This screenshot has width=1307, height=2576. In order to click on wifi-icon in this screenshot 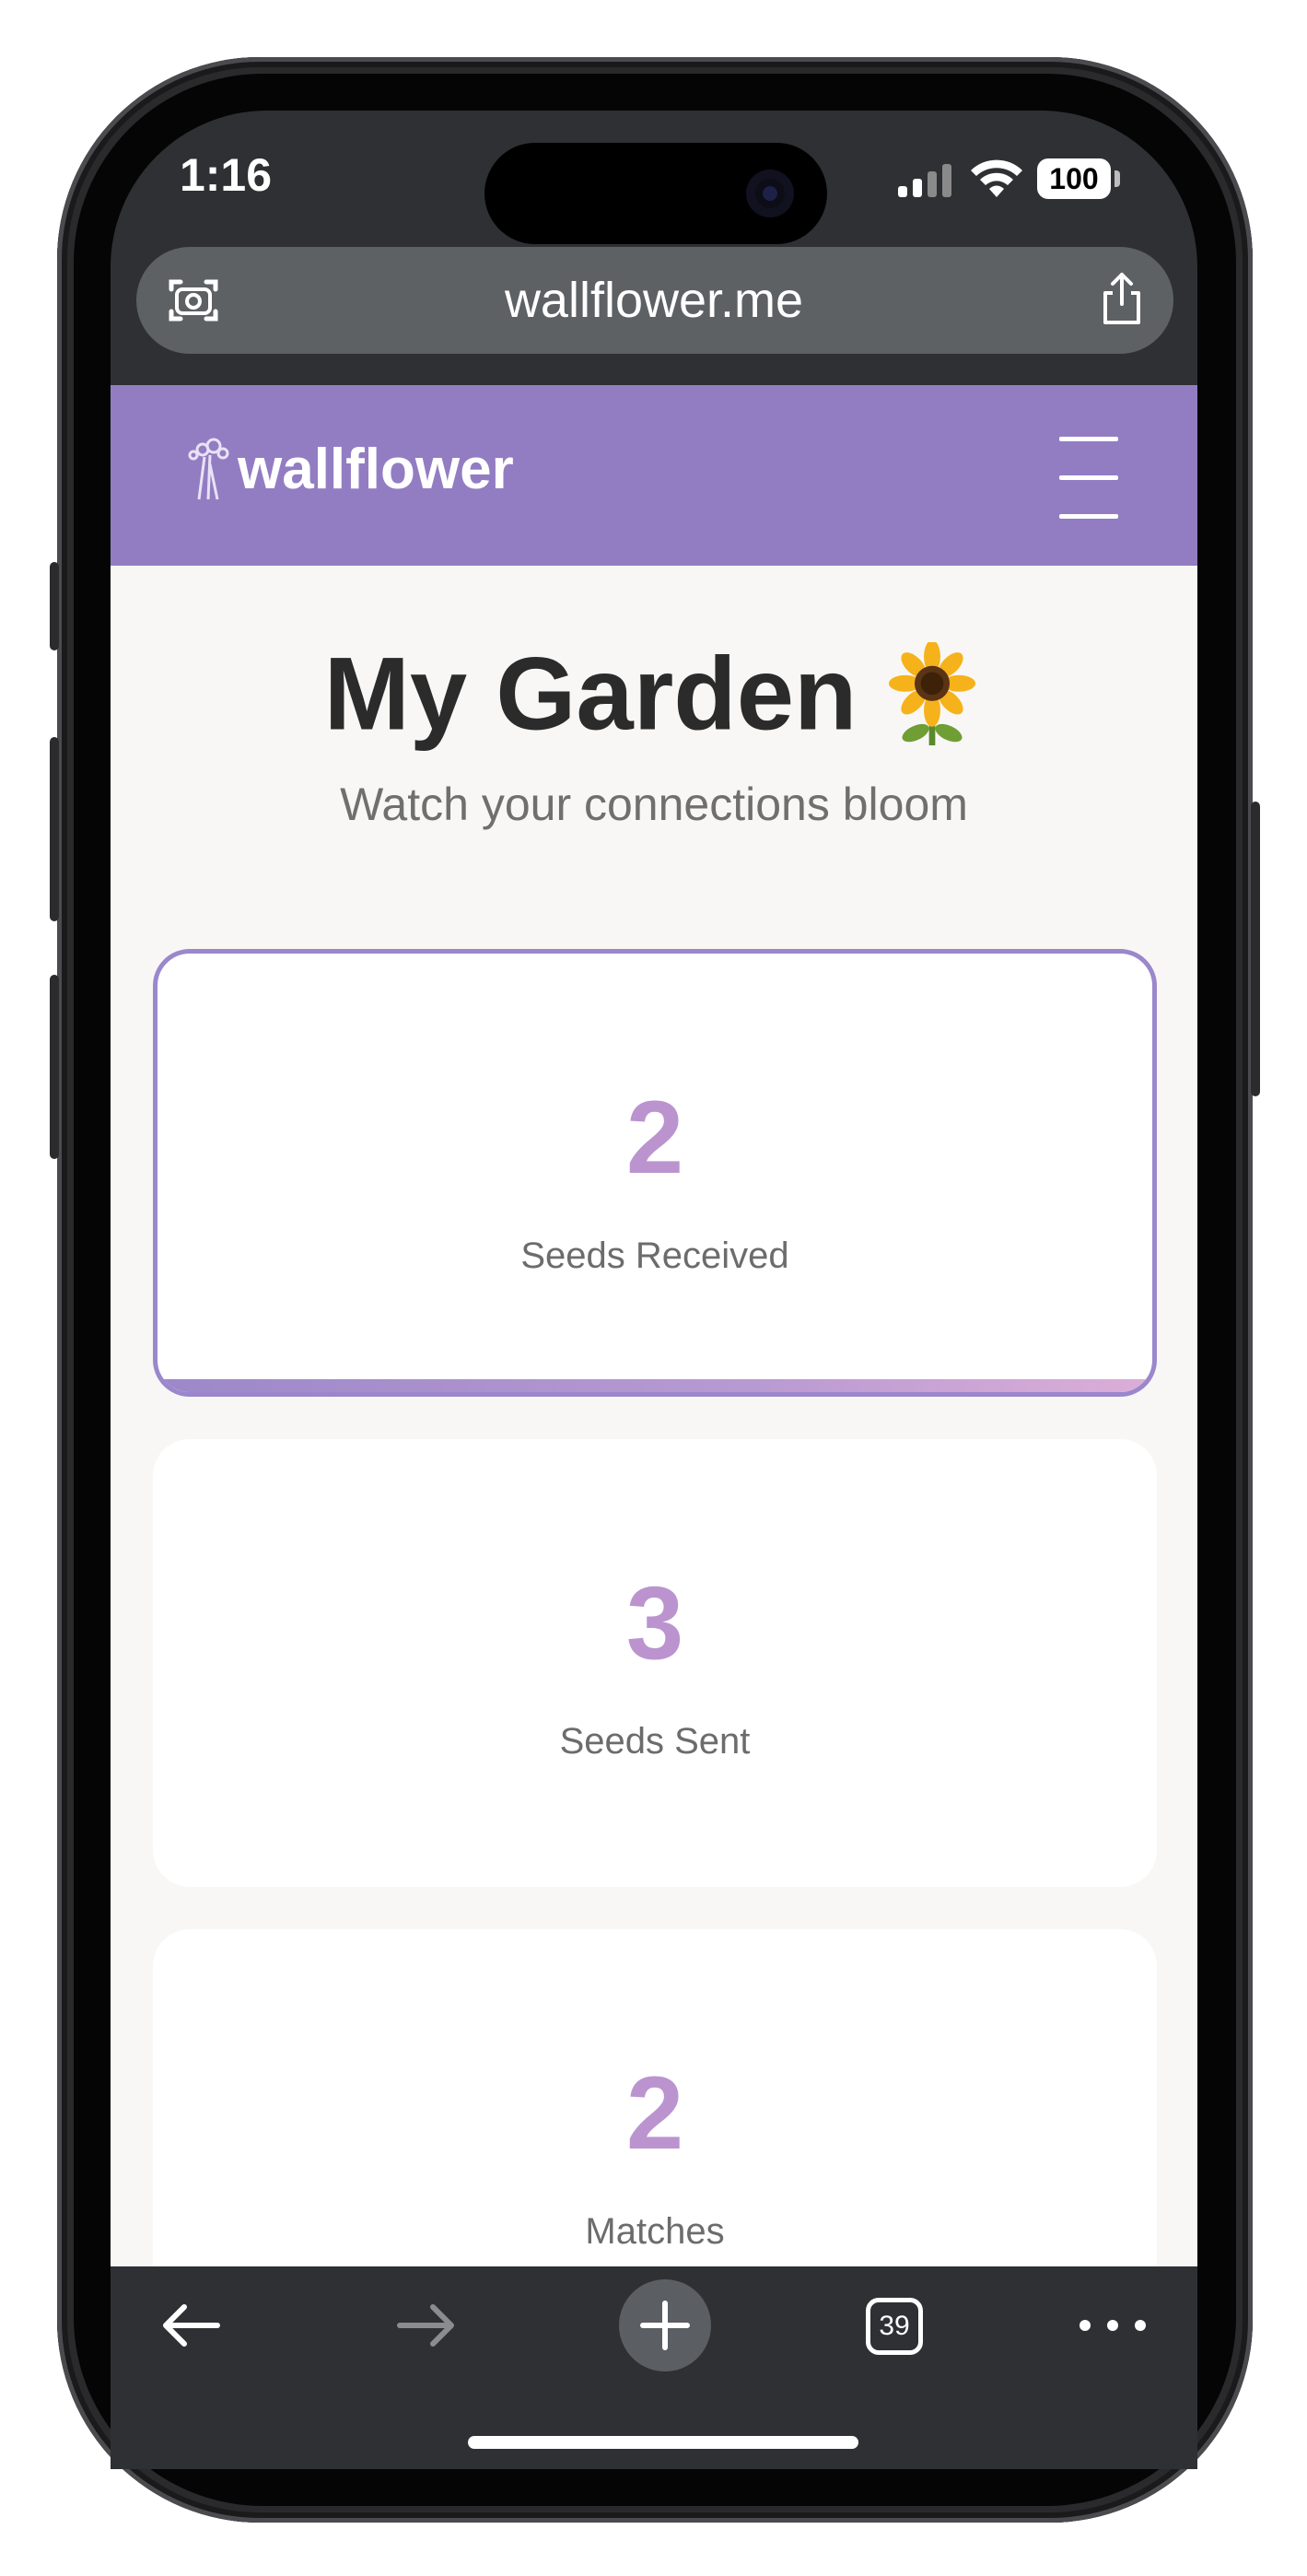, I will do `click(996, 178)`.